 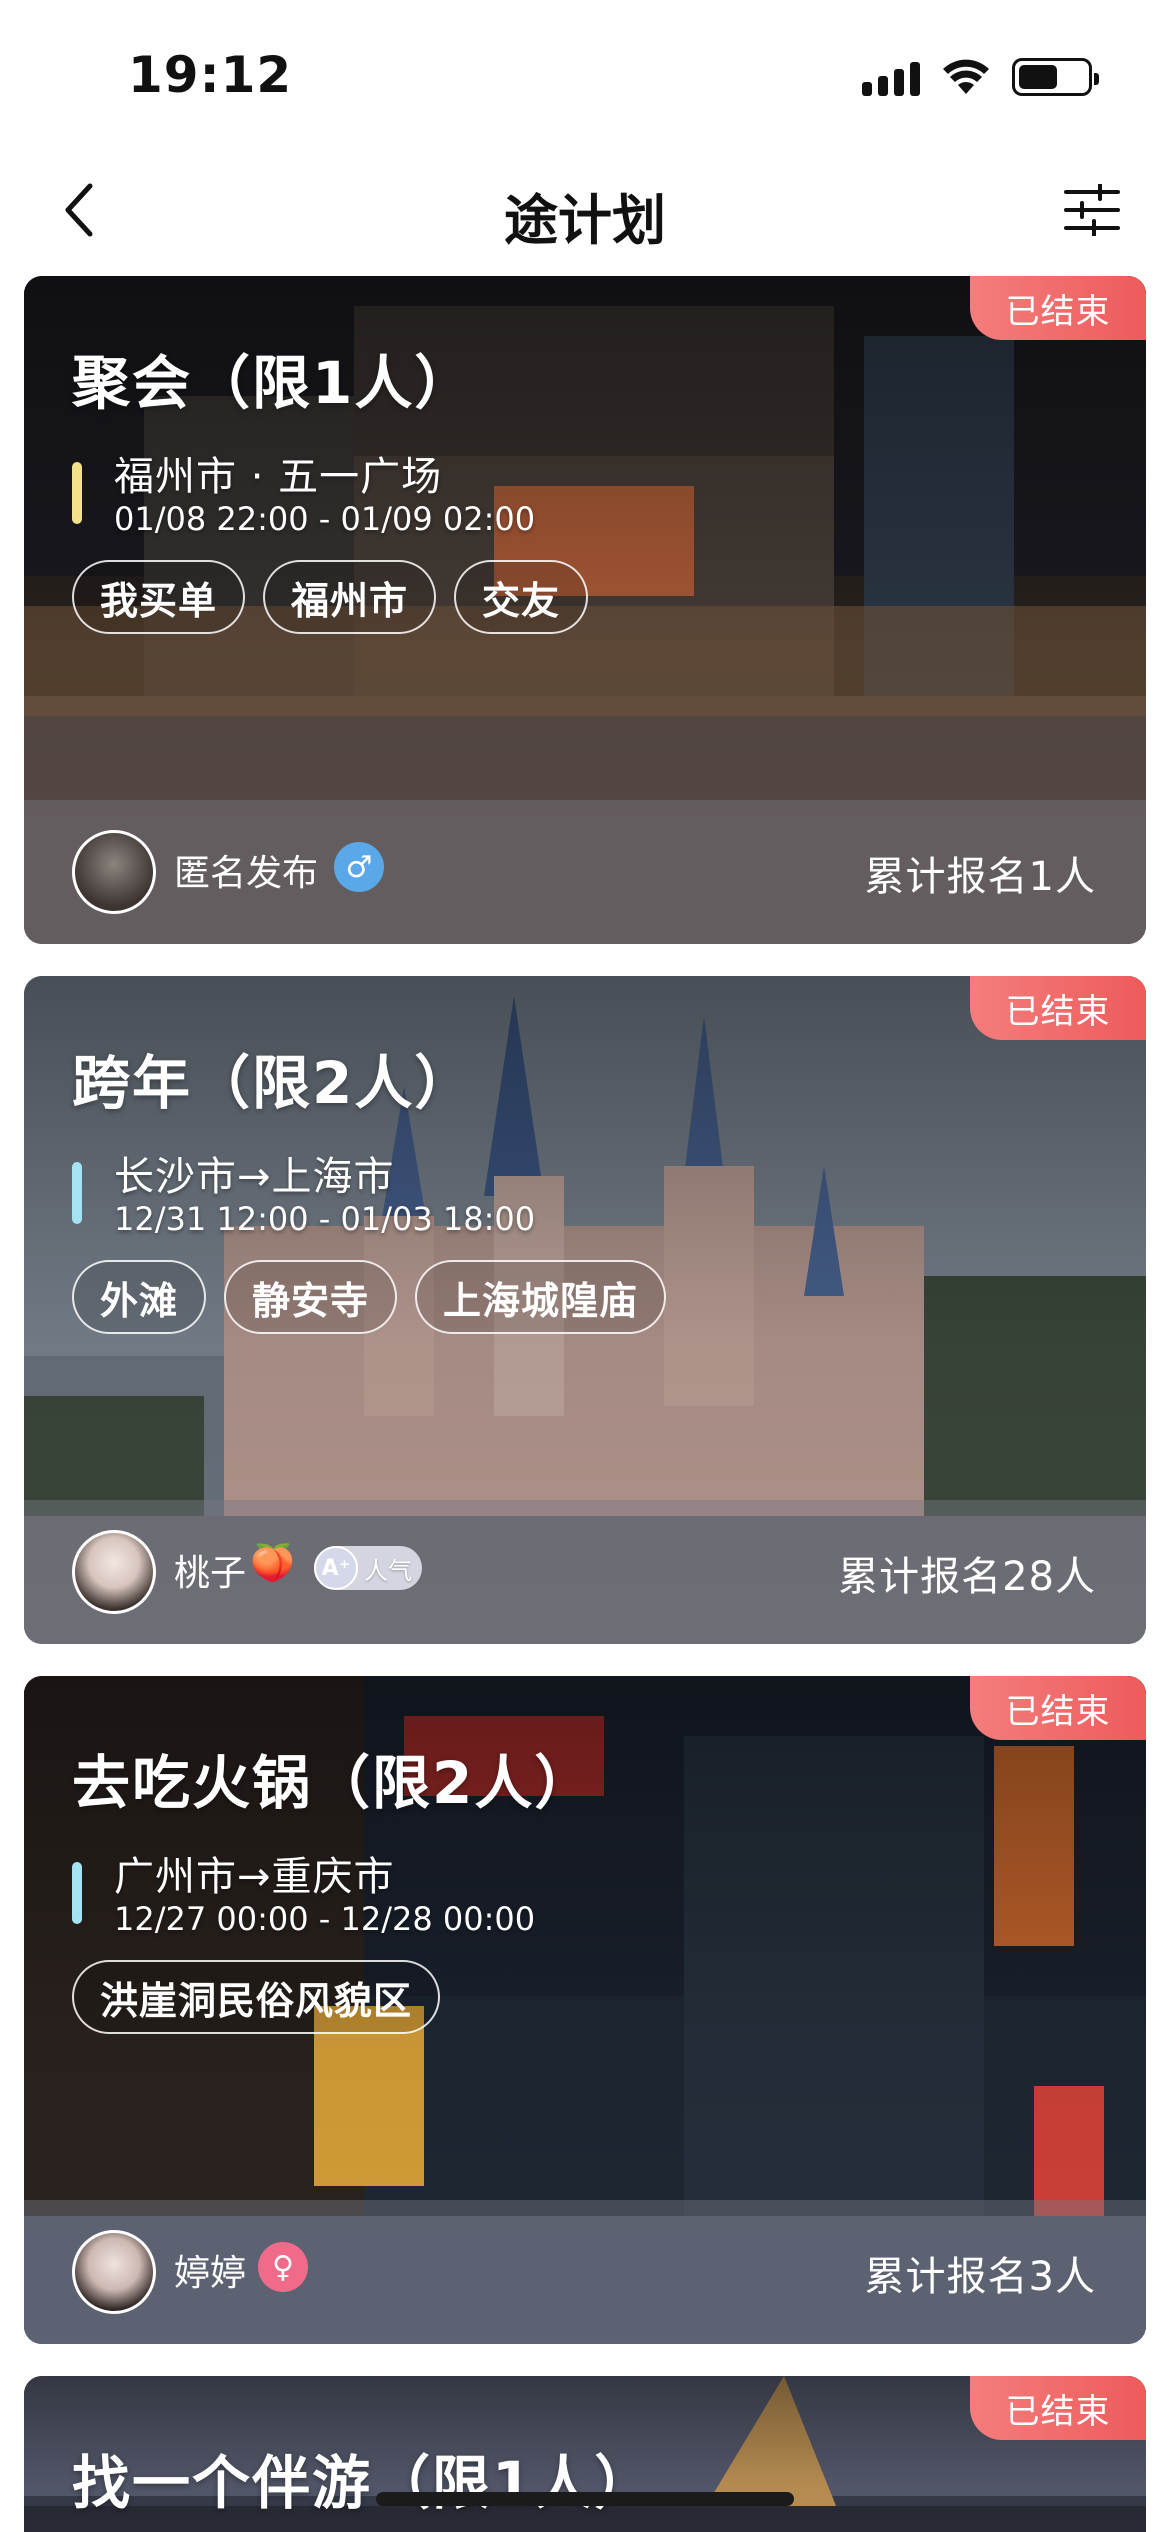 I want to click on tag: 外滩, so click(x=139, y=1297).